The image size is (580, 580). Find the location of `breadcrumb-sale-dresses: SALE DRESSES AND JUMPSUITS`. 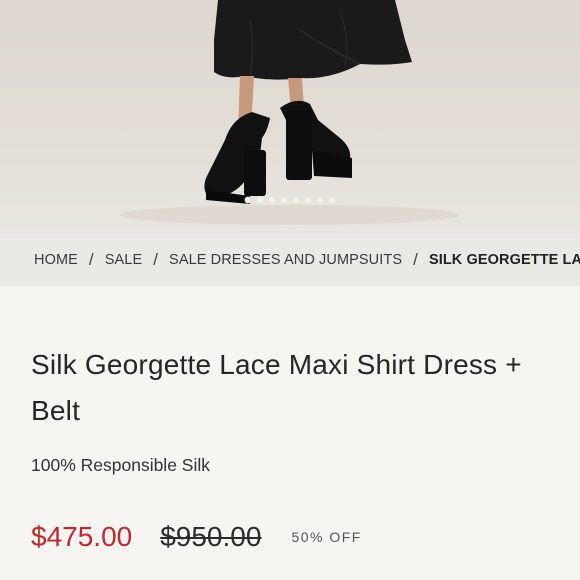

breadcrumb-sale-dresses: SALE DRESSES AND JUMPSUITS is located at coordinates (285, 260).